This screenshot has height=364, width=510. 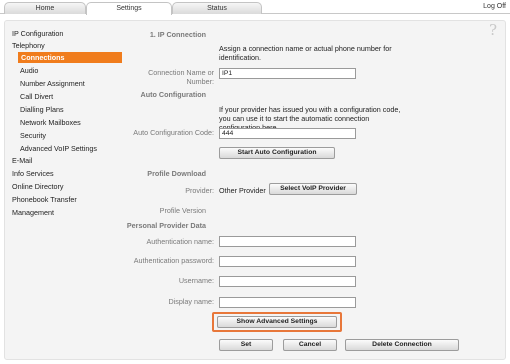 I want to click on auto-config-code-input: 444, so click(x=287, y=133).